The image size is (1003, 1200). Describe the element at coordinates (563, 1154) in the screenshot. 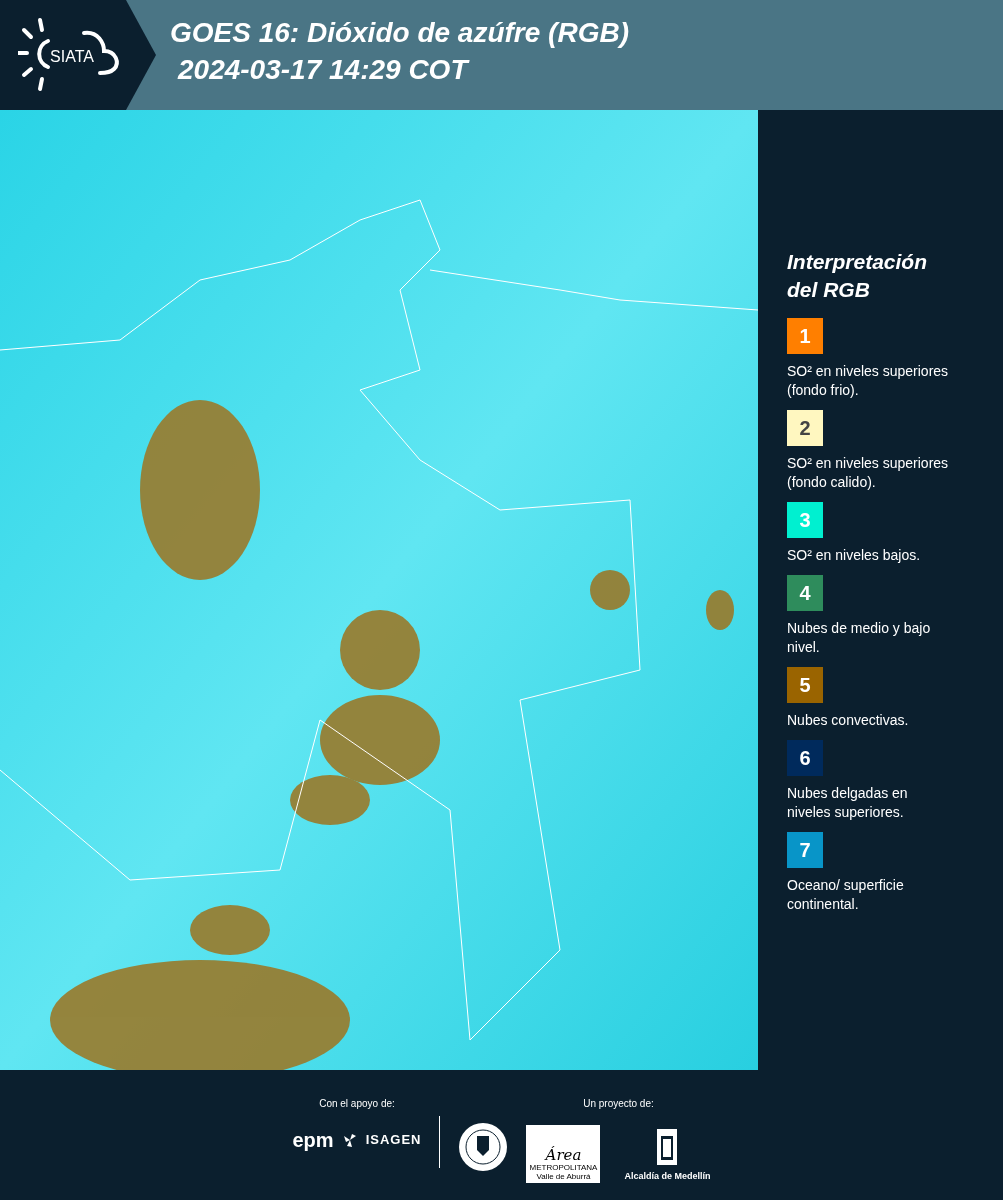

I see `area-metropolitana-logo: Área METROPOLITANA Valle de Aburrá` at that location.